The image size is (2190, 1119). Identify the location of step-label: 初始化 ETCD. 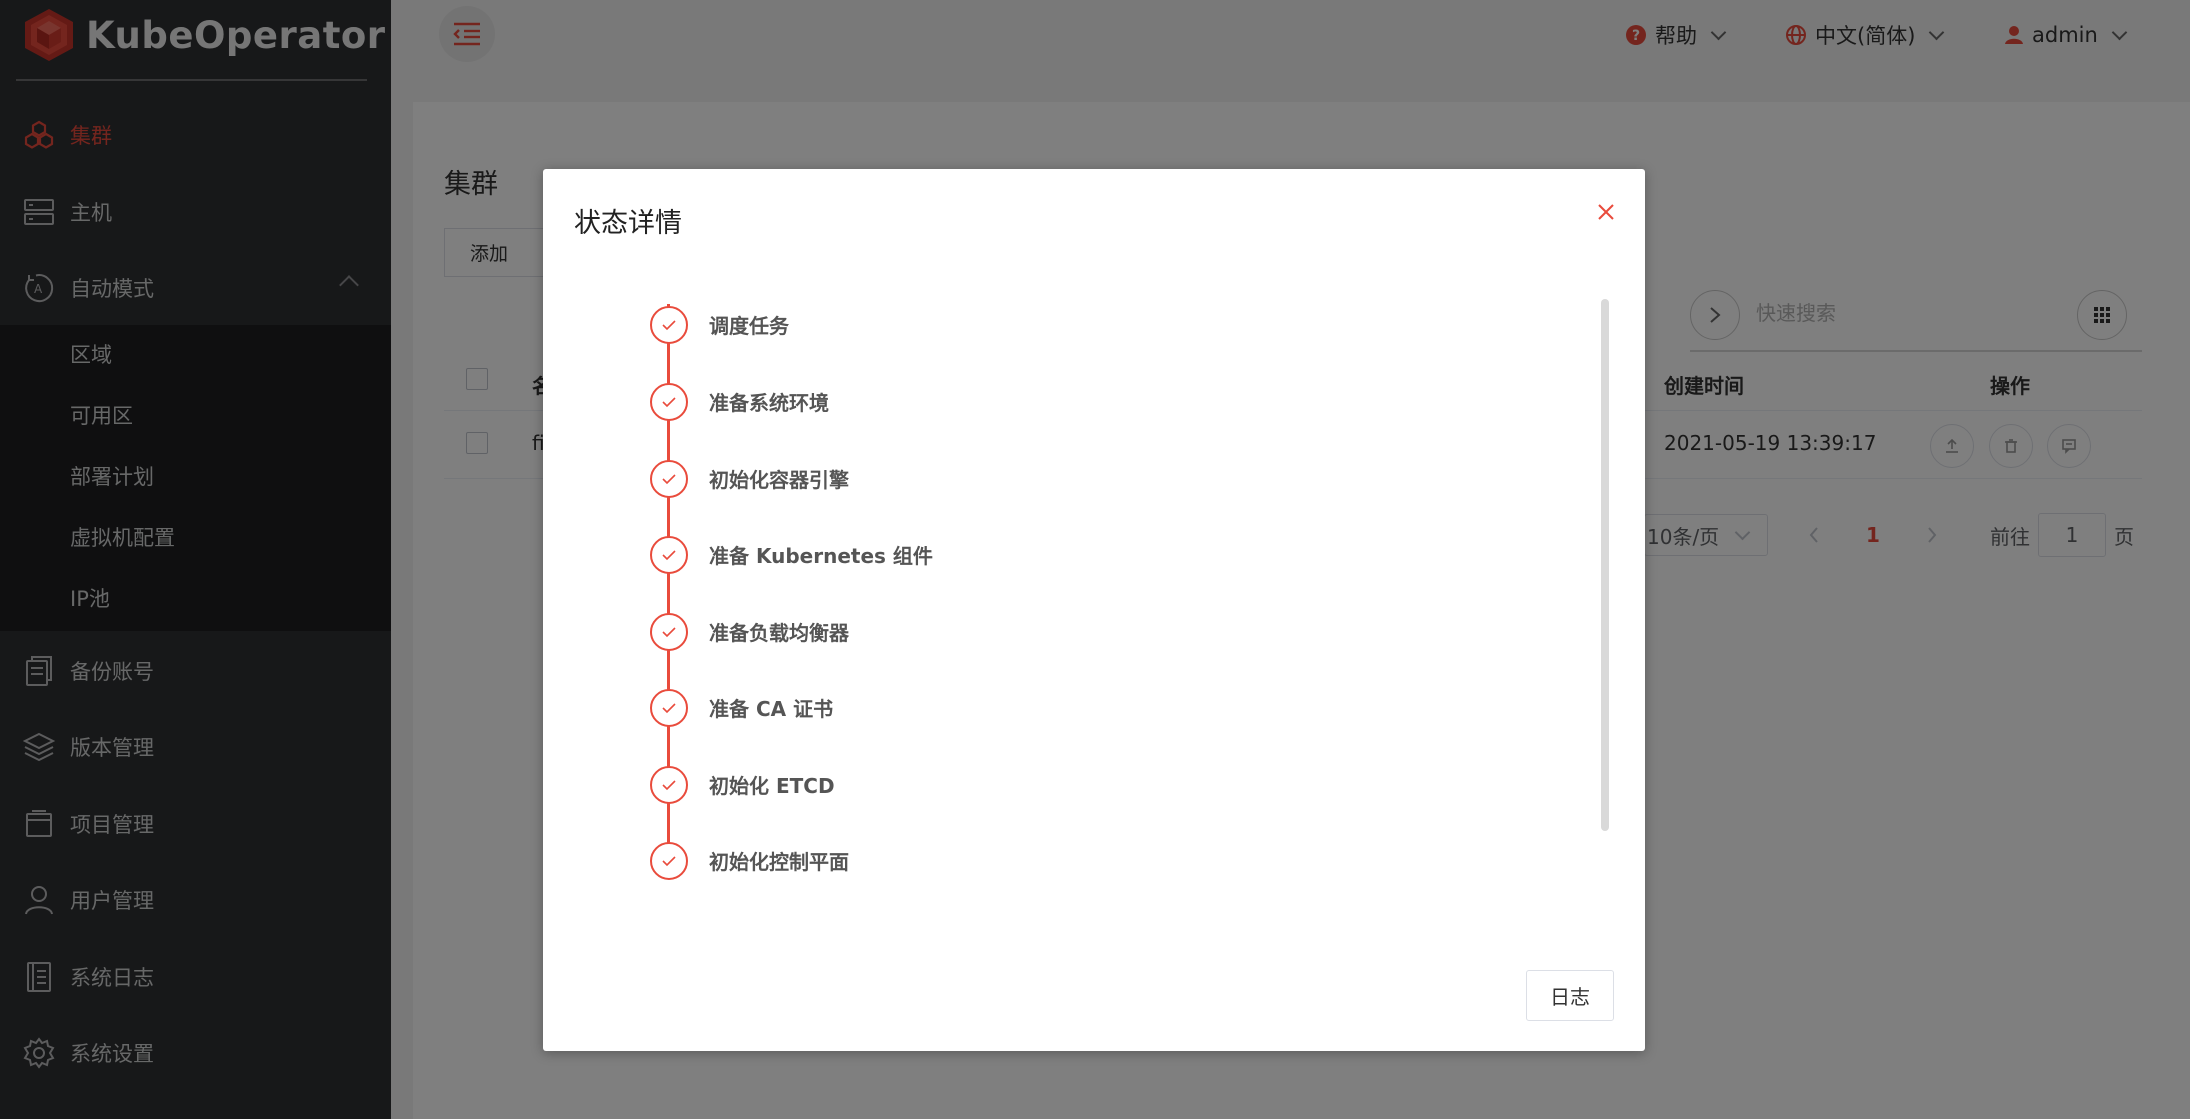
(772, 786).